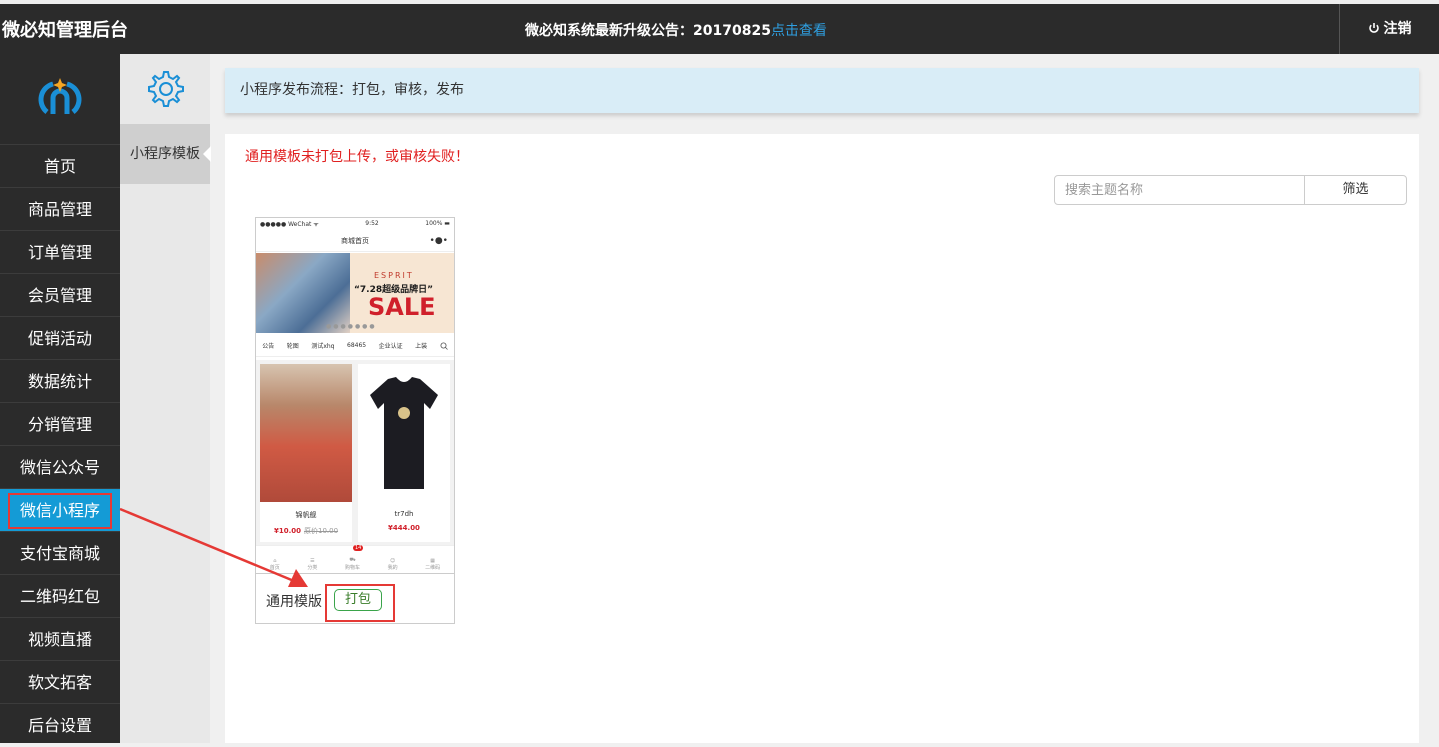  Describe the element at coordinates (358, 548) in the screenshot. I see `cart-badge: 14` at that location.